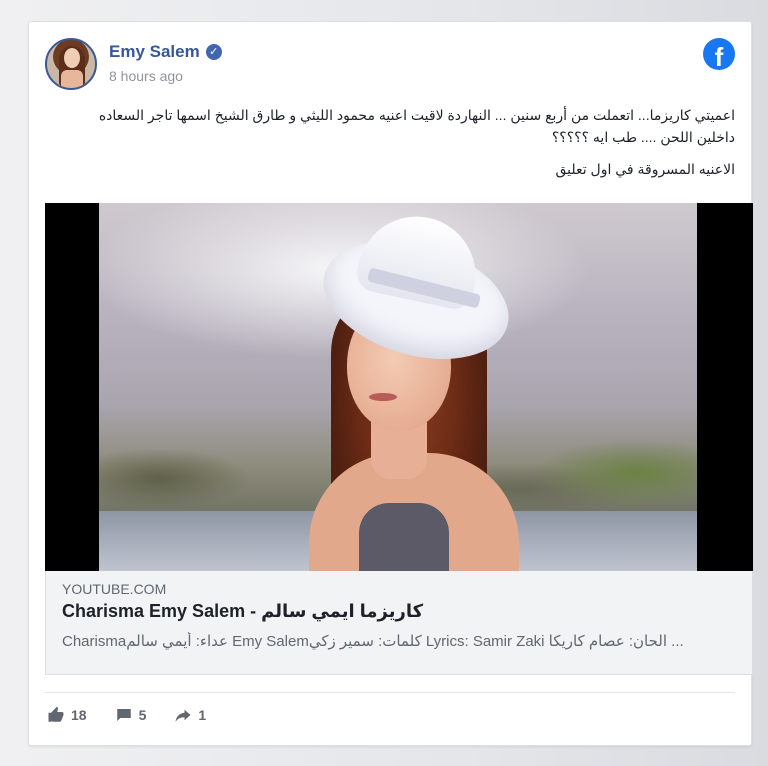 This screenshot has height=766, width=768. I want to click on post-text-line: داخلين اللحن .... طب ايه ؟؟؟؟؟, so click(643, 137).